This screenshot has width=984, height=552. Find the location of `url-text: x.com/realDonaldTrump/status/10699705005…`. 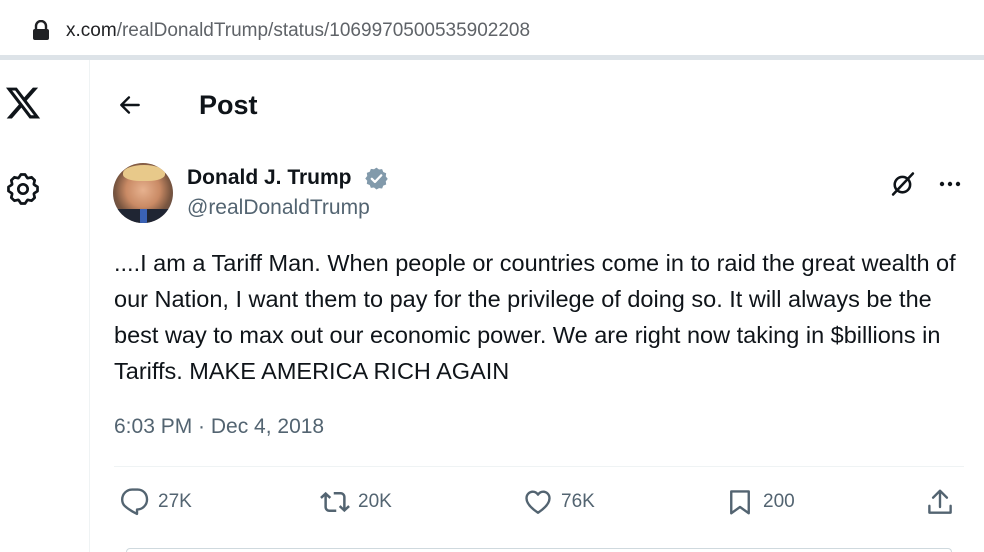

url-text: x.com/realDonaldTrump/status/10699705005… is located at coordinates (298, 31).